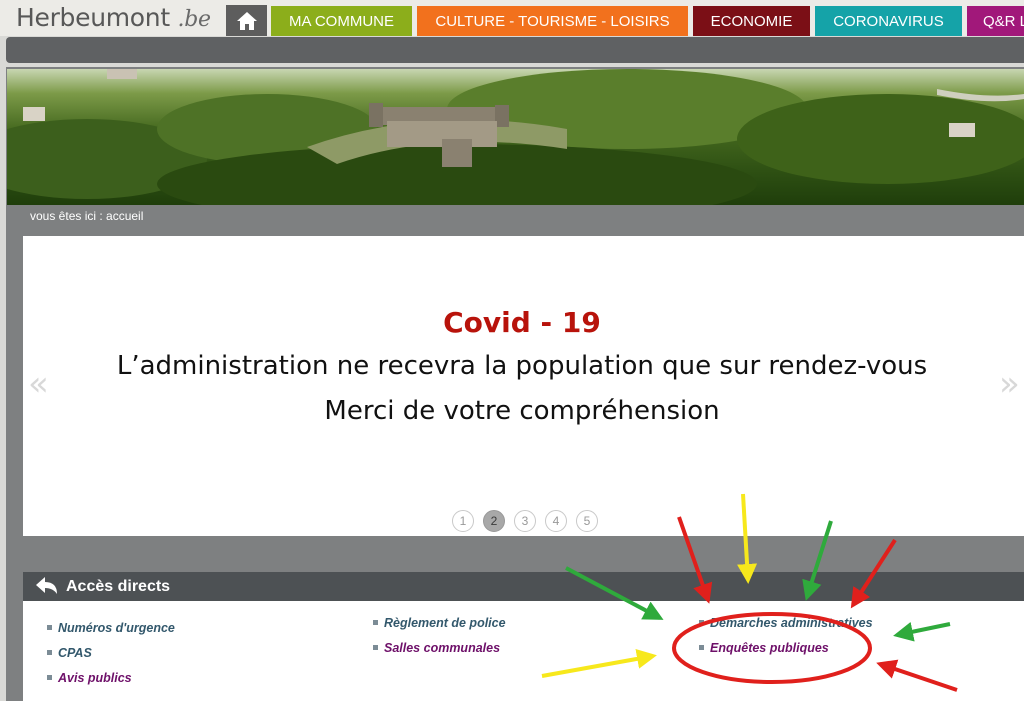 Image resolution: width=1024 pixels, height=701 pixels. Describe the element at coordinates (341, 21) in the screenshot. I see `tab-ma-commune: MA COMMUNE` at that location.